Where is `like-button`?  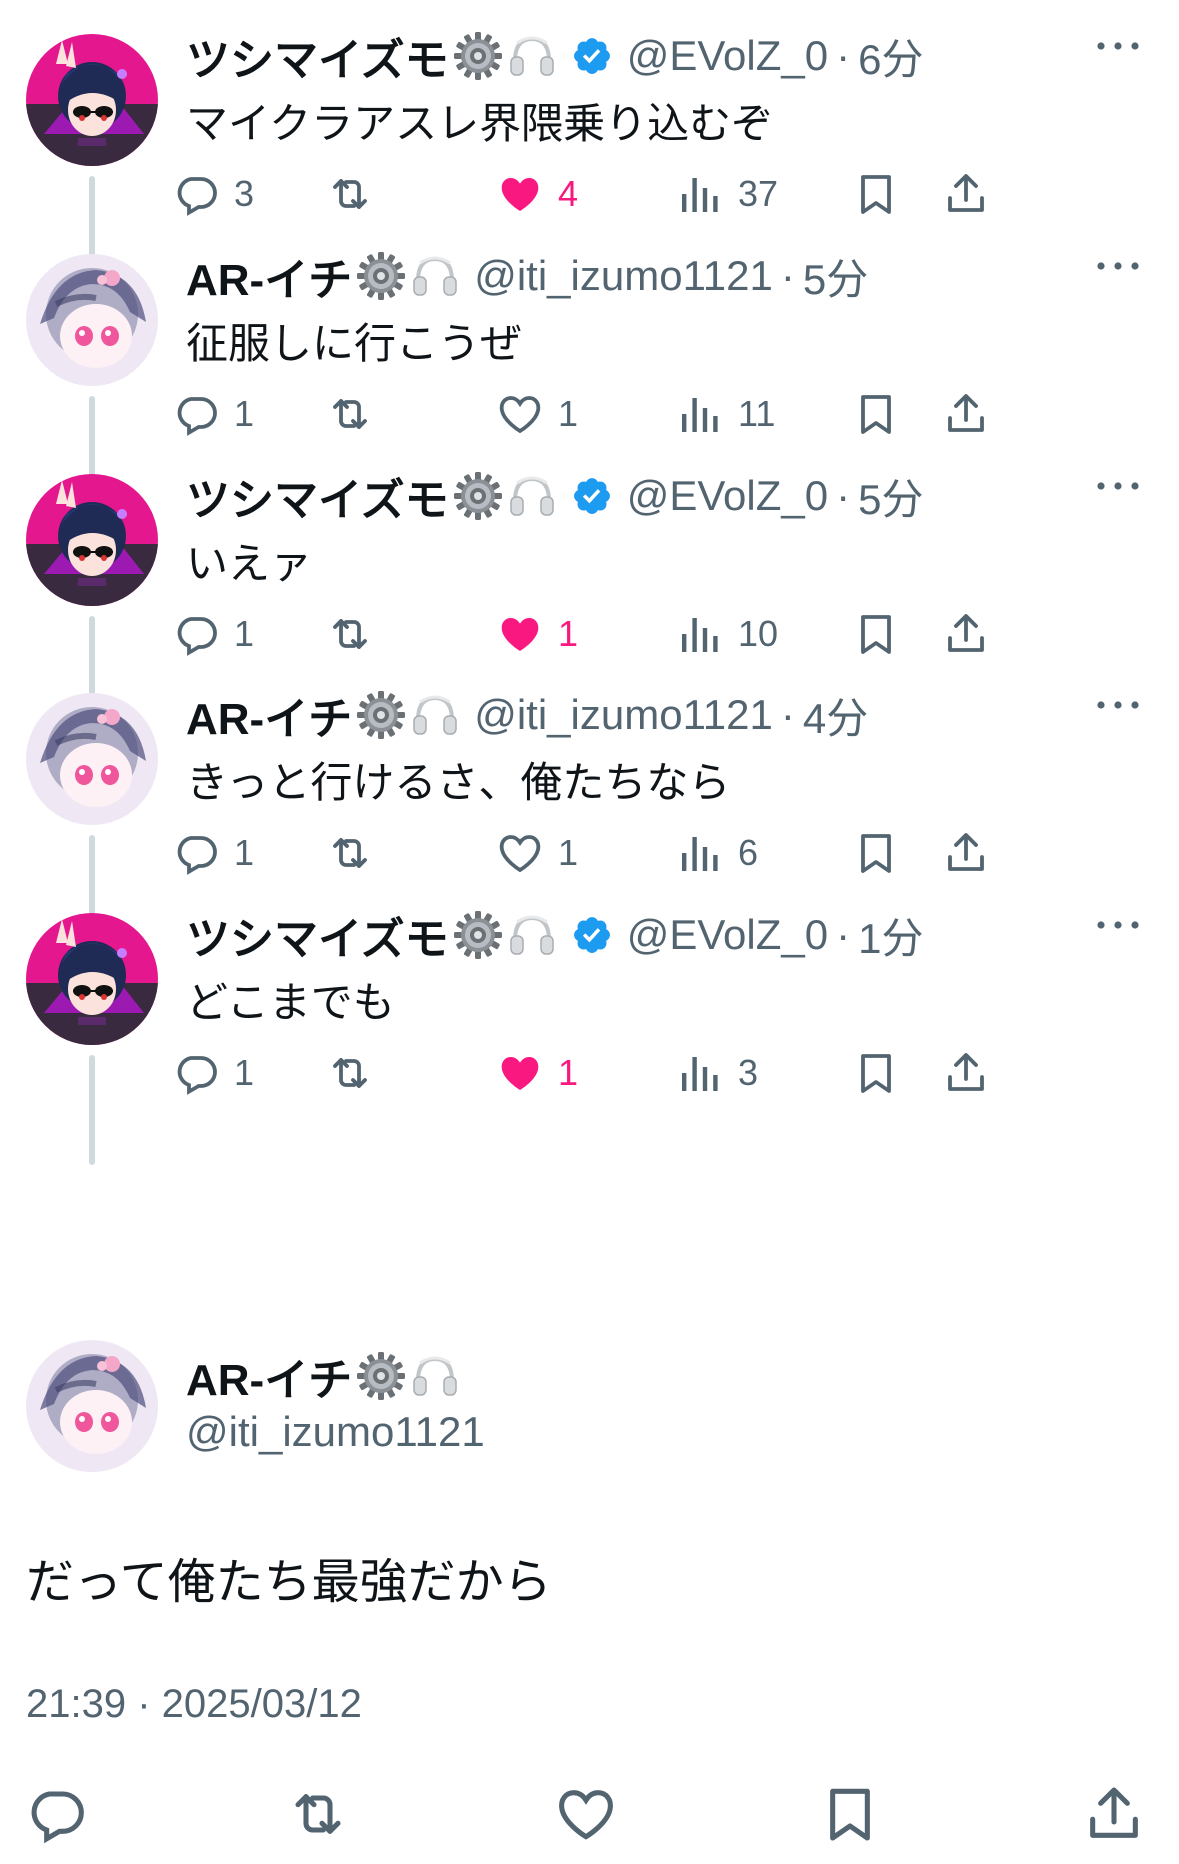
like-button is located at coordinates (586, 1814).